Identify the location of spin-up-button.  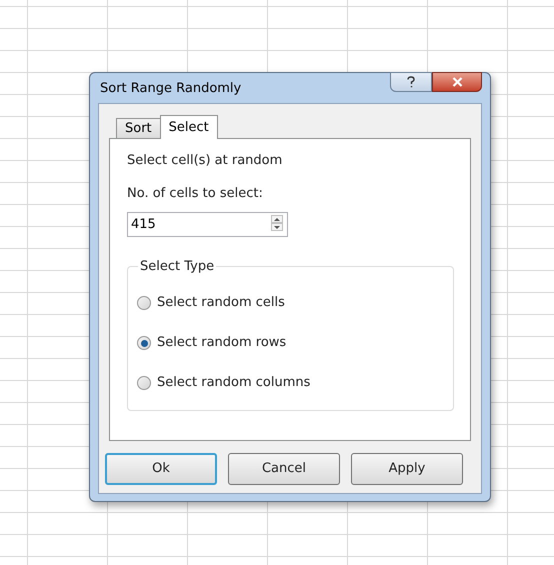
(277, 219).